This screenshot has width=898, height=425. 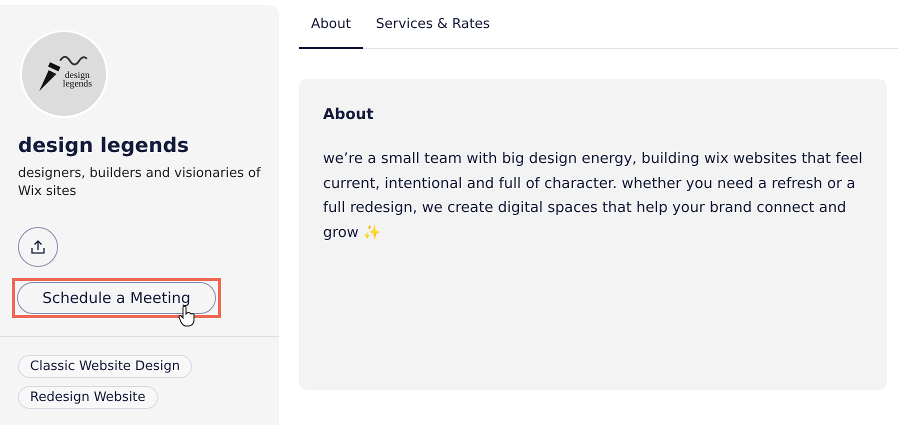 What do you see at coordinates (349, 114) in the screenshot?
I see `card-title: About` at bounding box center [349, 114].